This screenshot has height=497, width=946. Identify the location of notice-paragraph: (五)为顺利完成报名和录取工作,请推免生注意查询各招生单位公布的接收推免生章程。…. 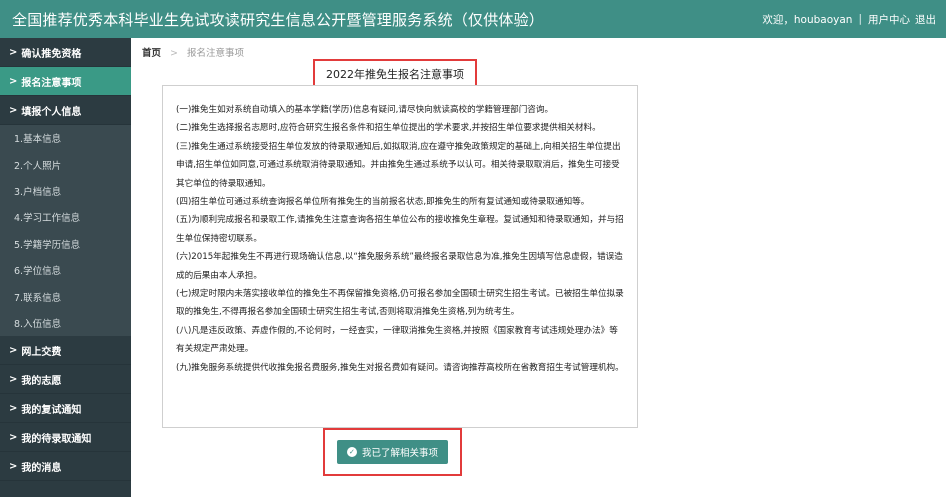
(400, 229).